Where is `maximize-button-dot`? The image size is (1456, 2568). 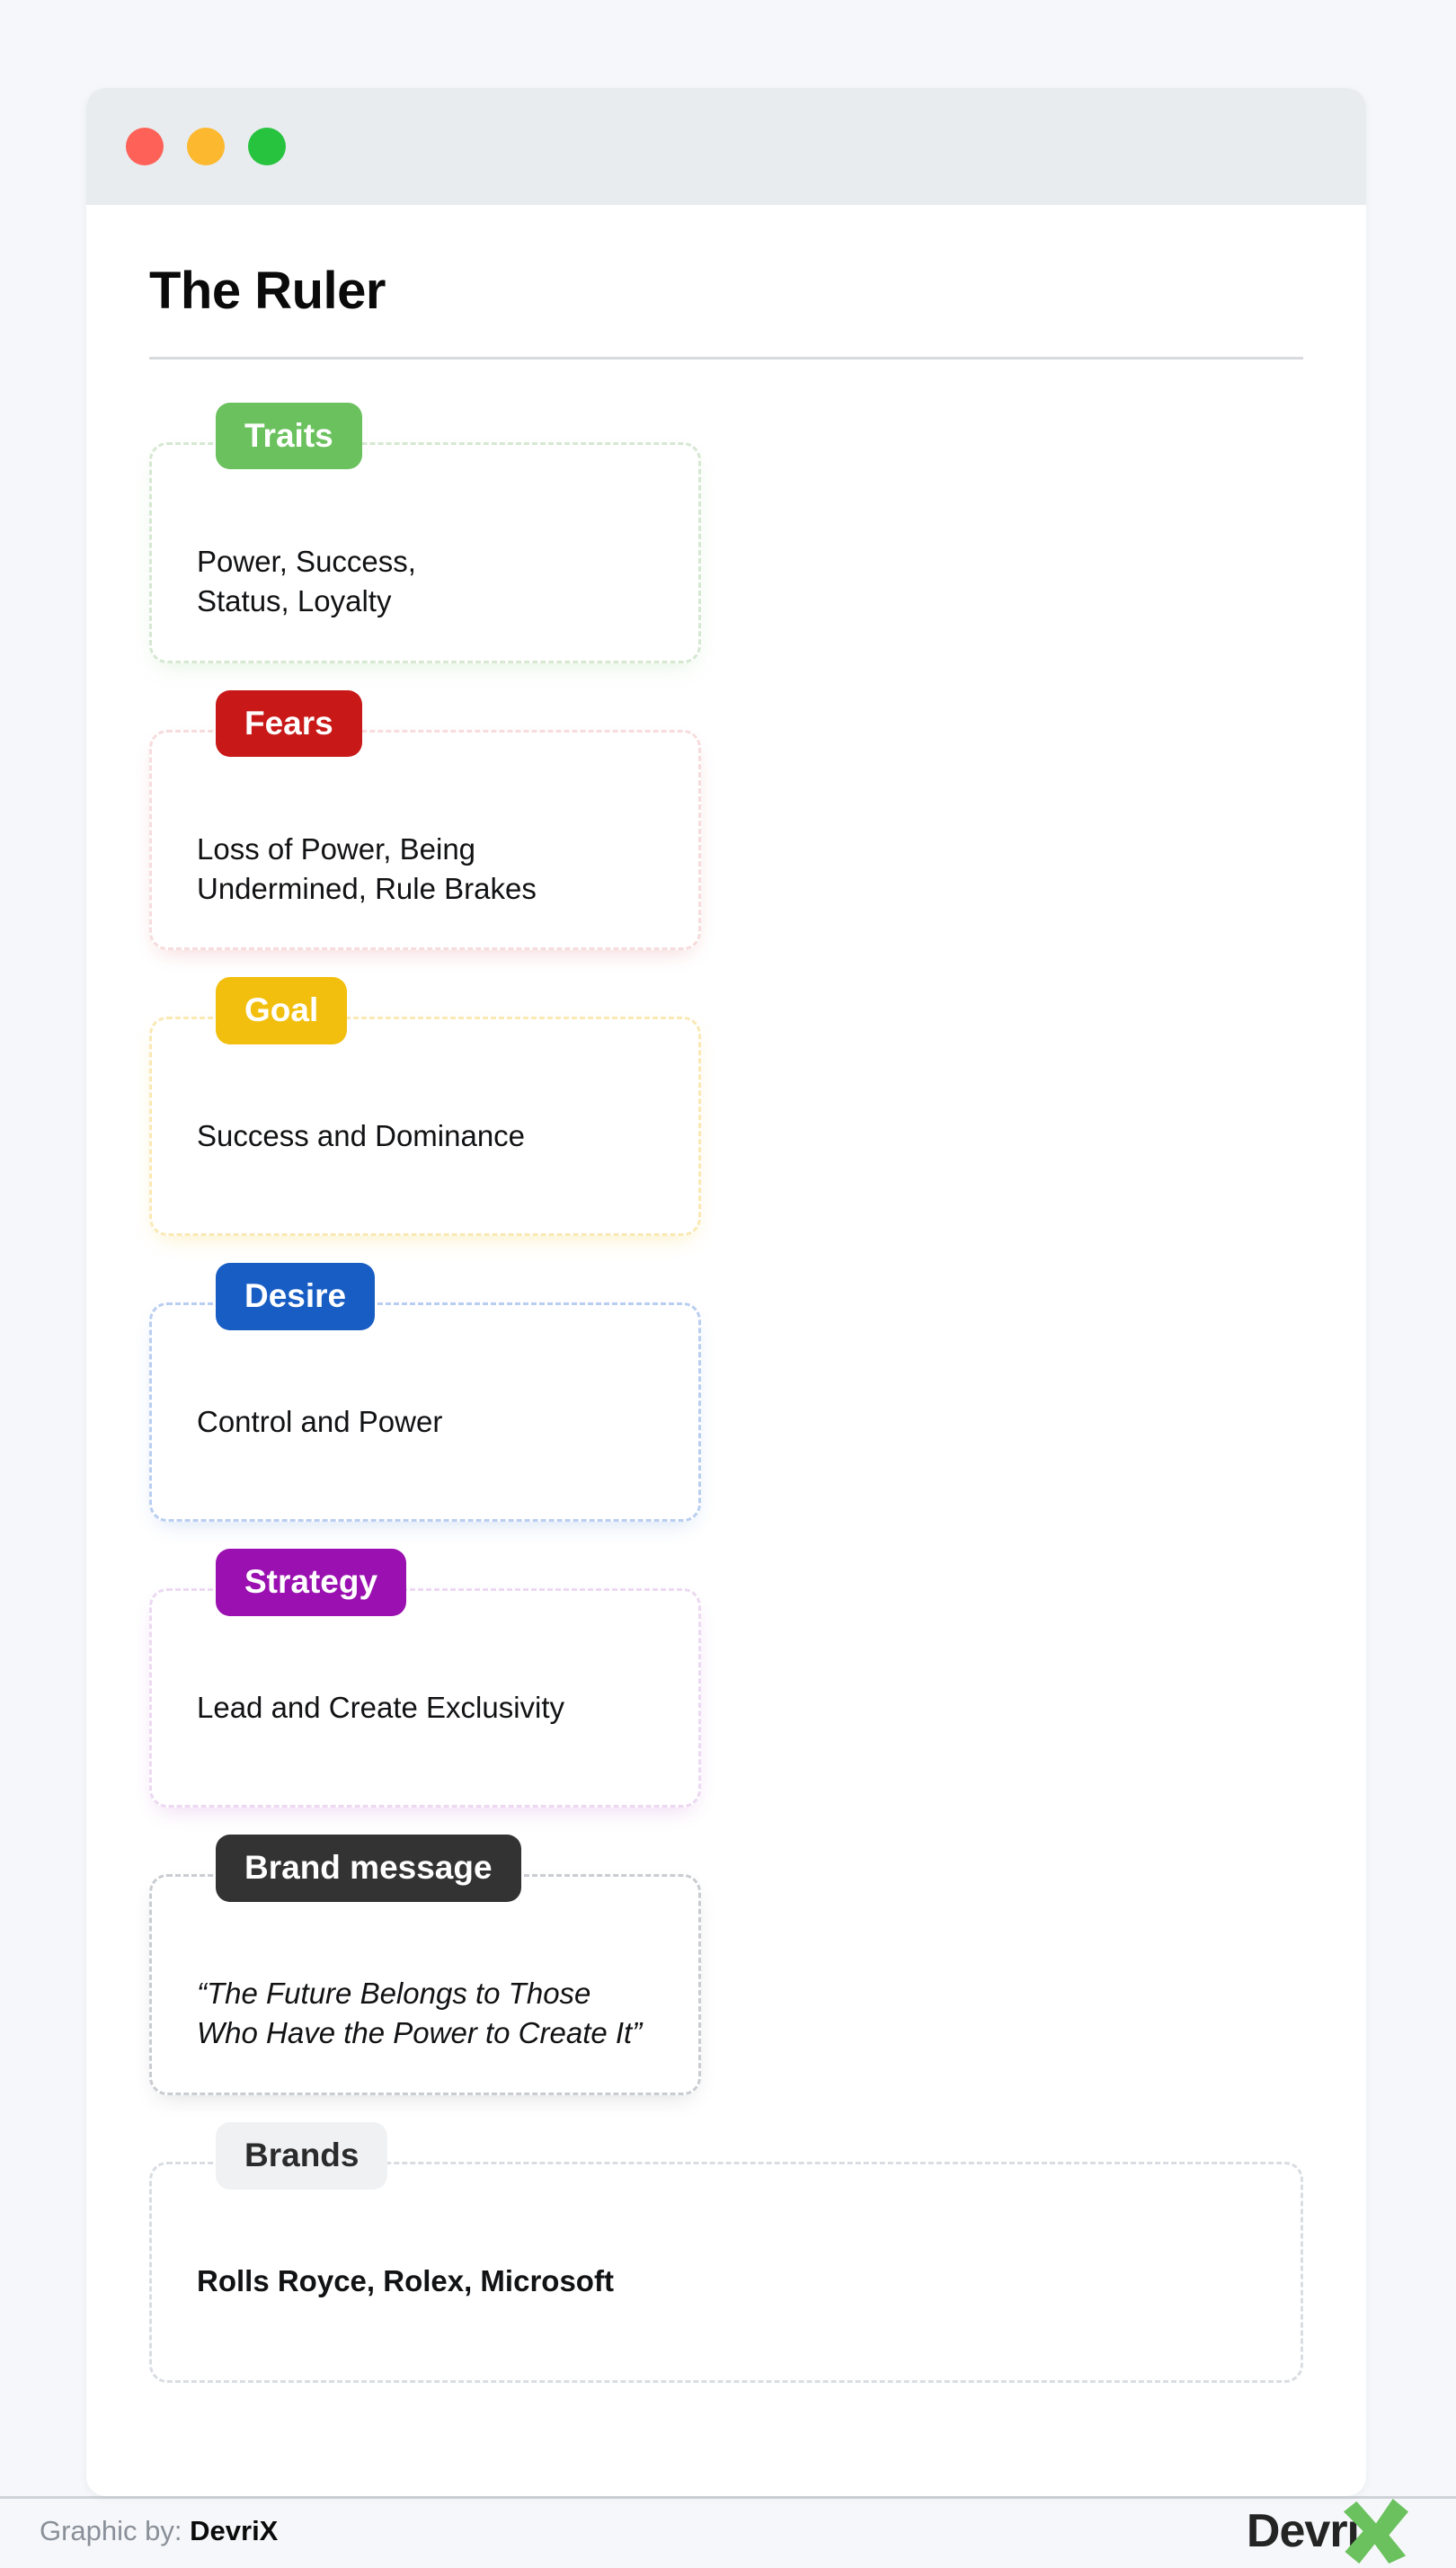 maximize-button-dot is located at coordinates (267, 146).